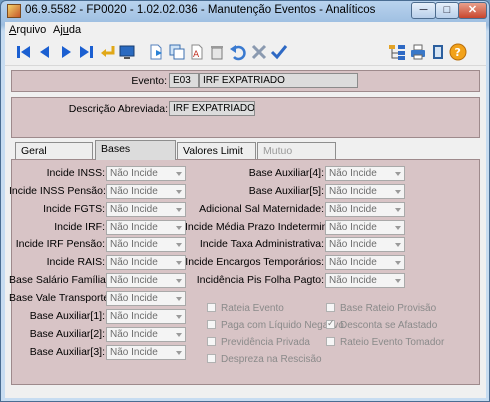  Describe the element at coordinates (353, 209) in the screenshot. I see `adicional-sal-maternidade-value: Não Incide` at that location.